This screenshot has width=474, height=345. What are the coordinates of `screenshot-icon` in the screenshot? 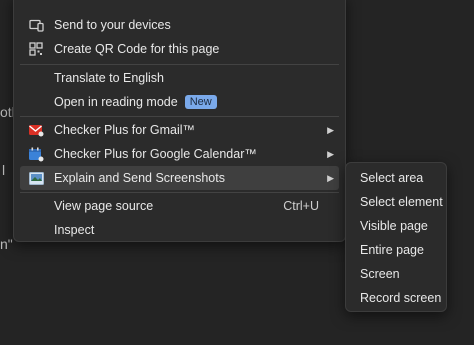 It's located at (36, 178).